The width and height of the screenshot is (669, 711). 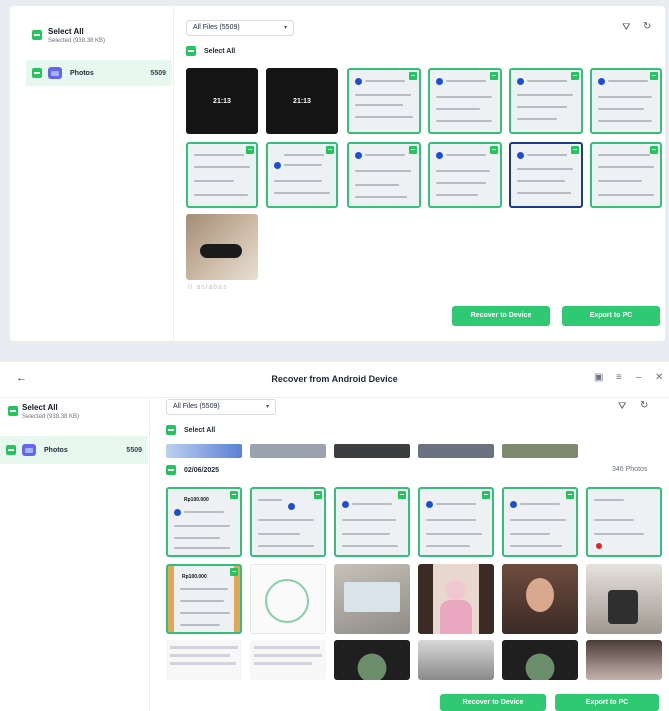 I want to click on stamp-shape, so click(x=287, y=601).